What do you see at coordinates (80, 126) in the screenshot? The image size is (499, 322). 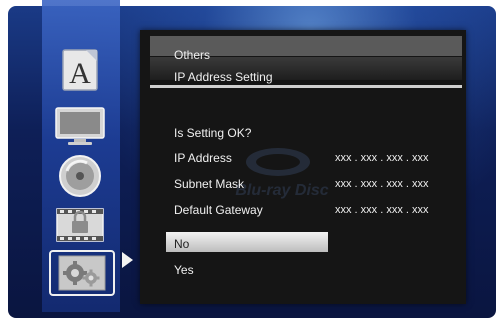 I see `tv-icon` at bounding box center [80, 126].